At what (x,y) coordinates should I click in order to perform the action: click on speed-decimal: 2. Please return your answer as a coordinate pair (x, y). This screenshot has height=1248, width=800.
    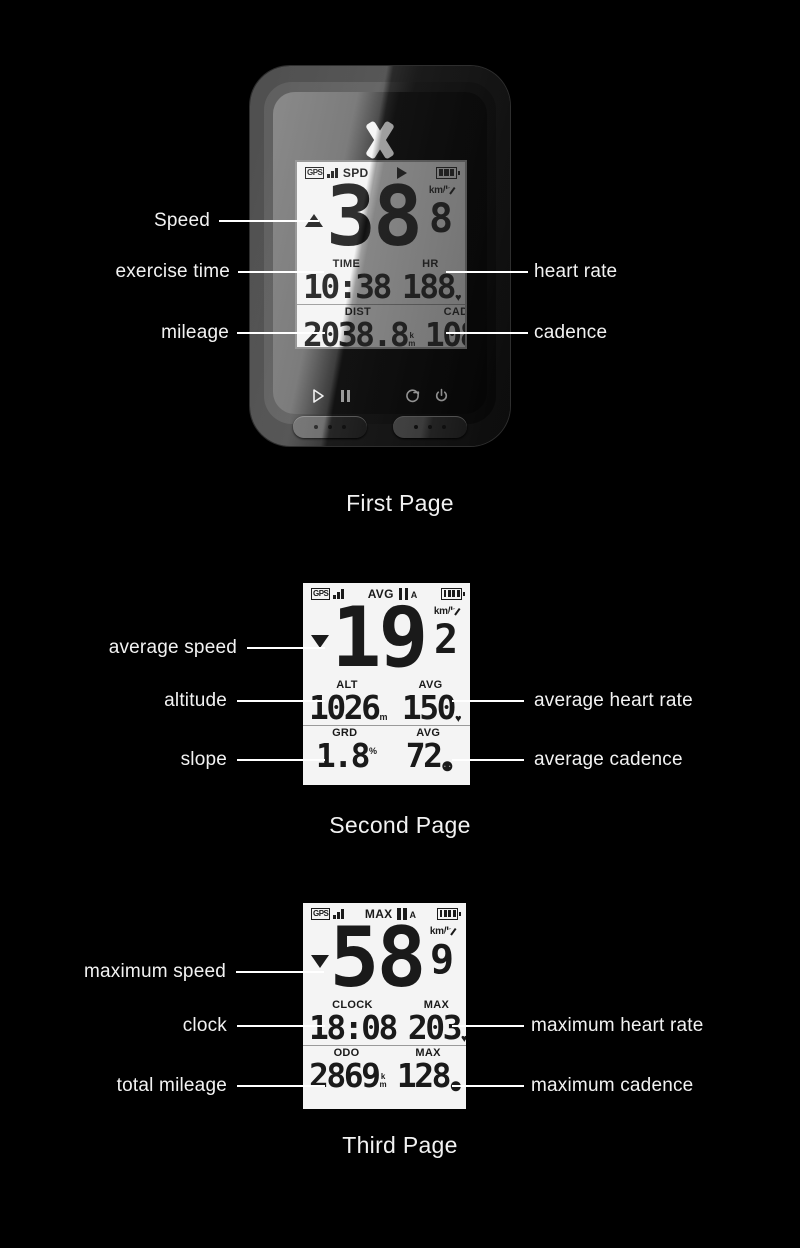
    Looking at the image, I should click on (445, 640).